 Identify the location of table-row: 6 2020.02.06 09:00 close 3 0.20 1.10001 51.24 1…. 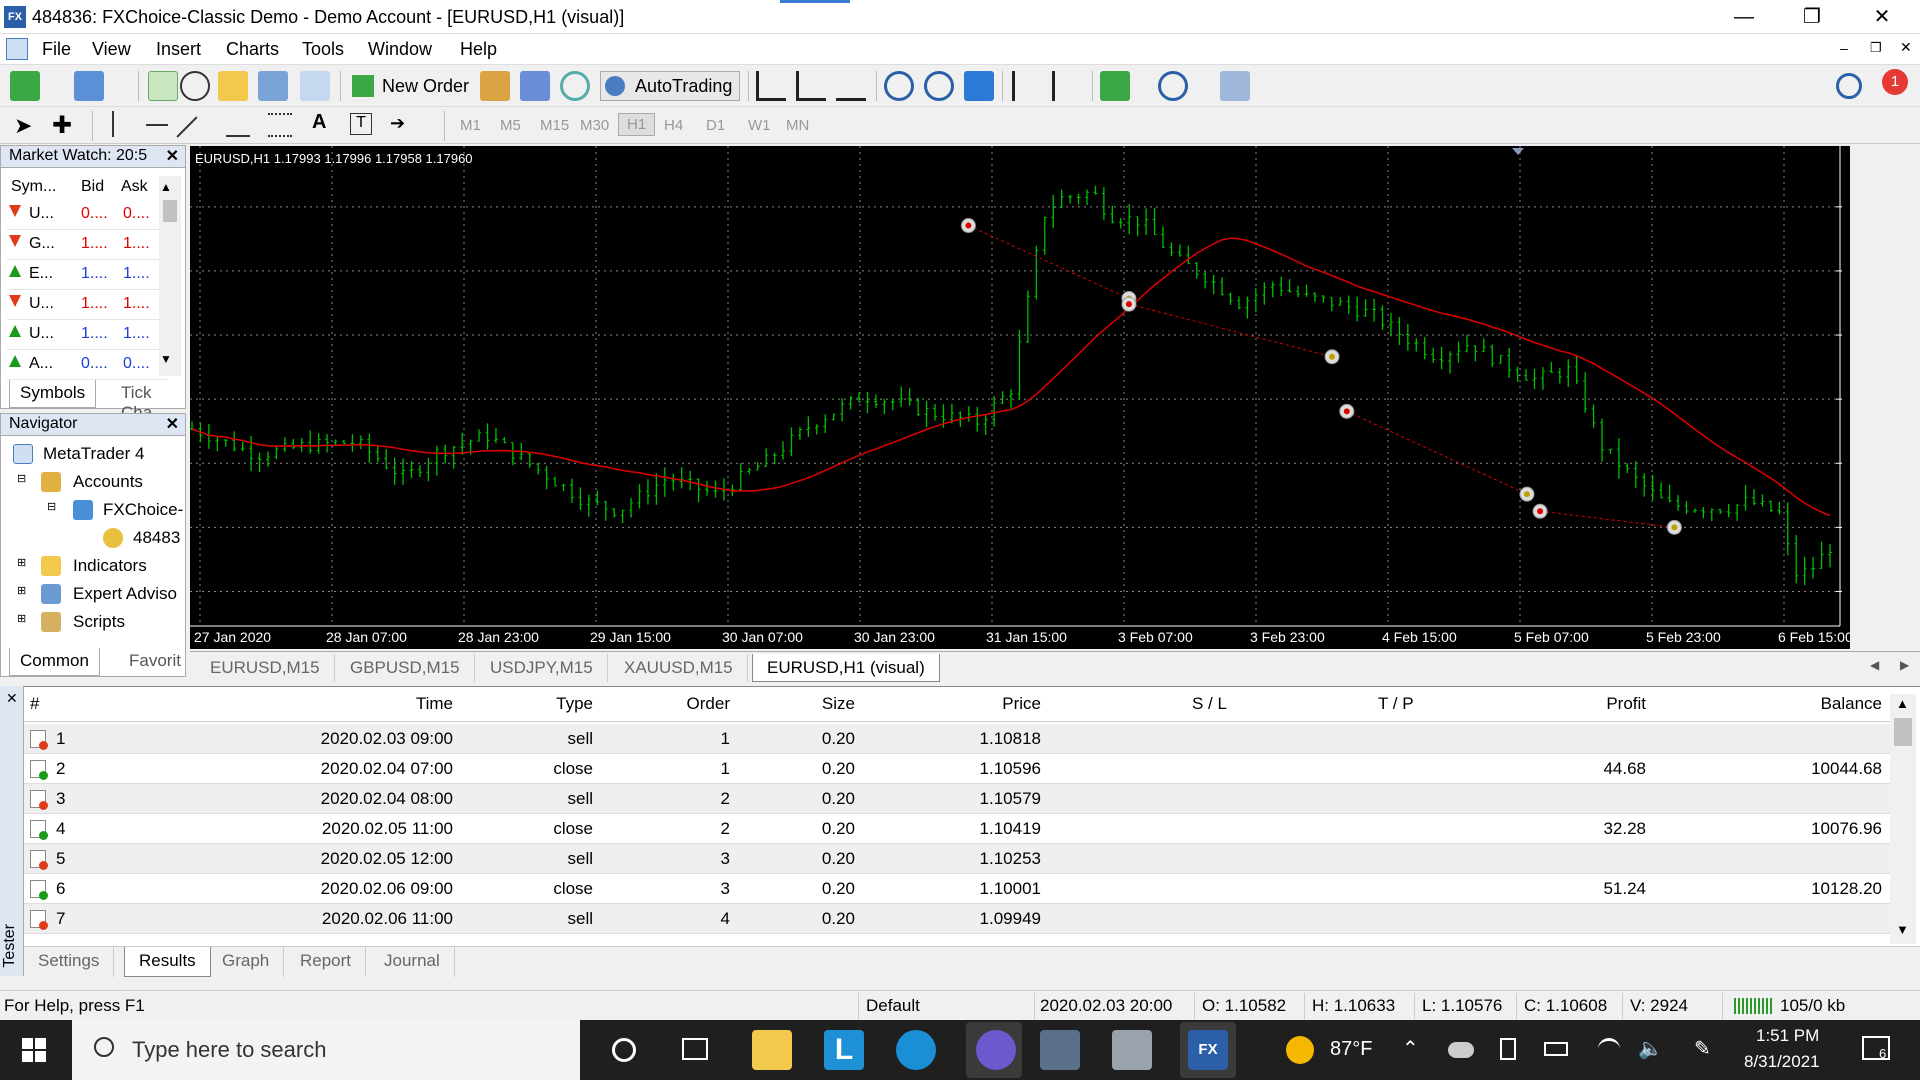
(957, 889).